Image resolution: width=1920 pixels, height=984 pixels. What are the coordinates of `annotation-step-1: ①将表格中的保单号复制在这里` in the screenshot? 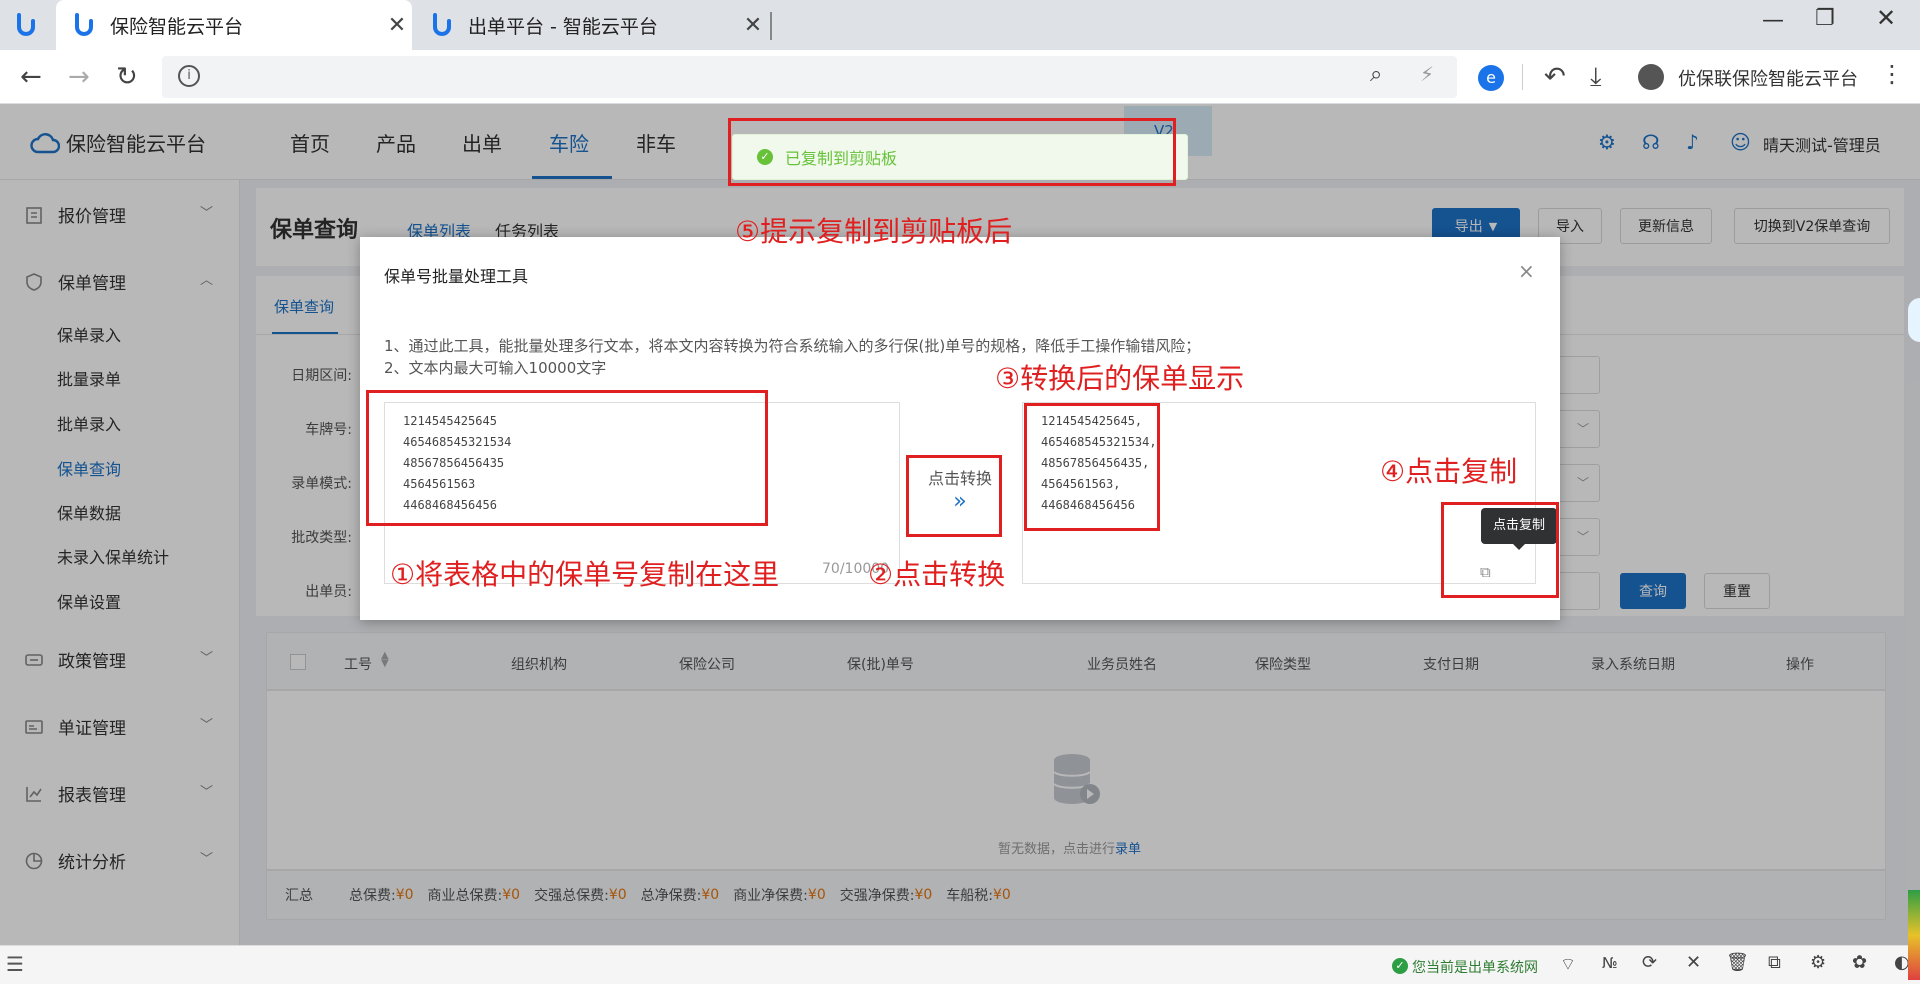 It's located at (585, 574).